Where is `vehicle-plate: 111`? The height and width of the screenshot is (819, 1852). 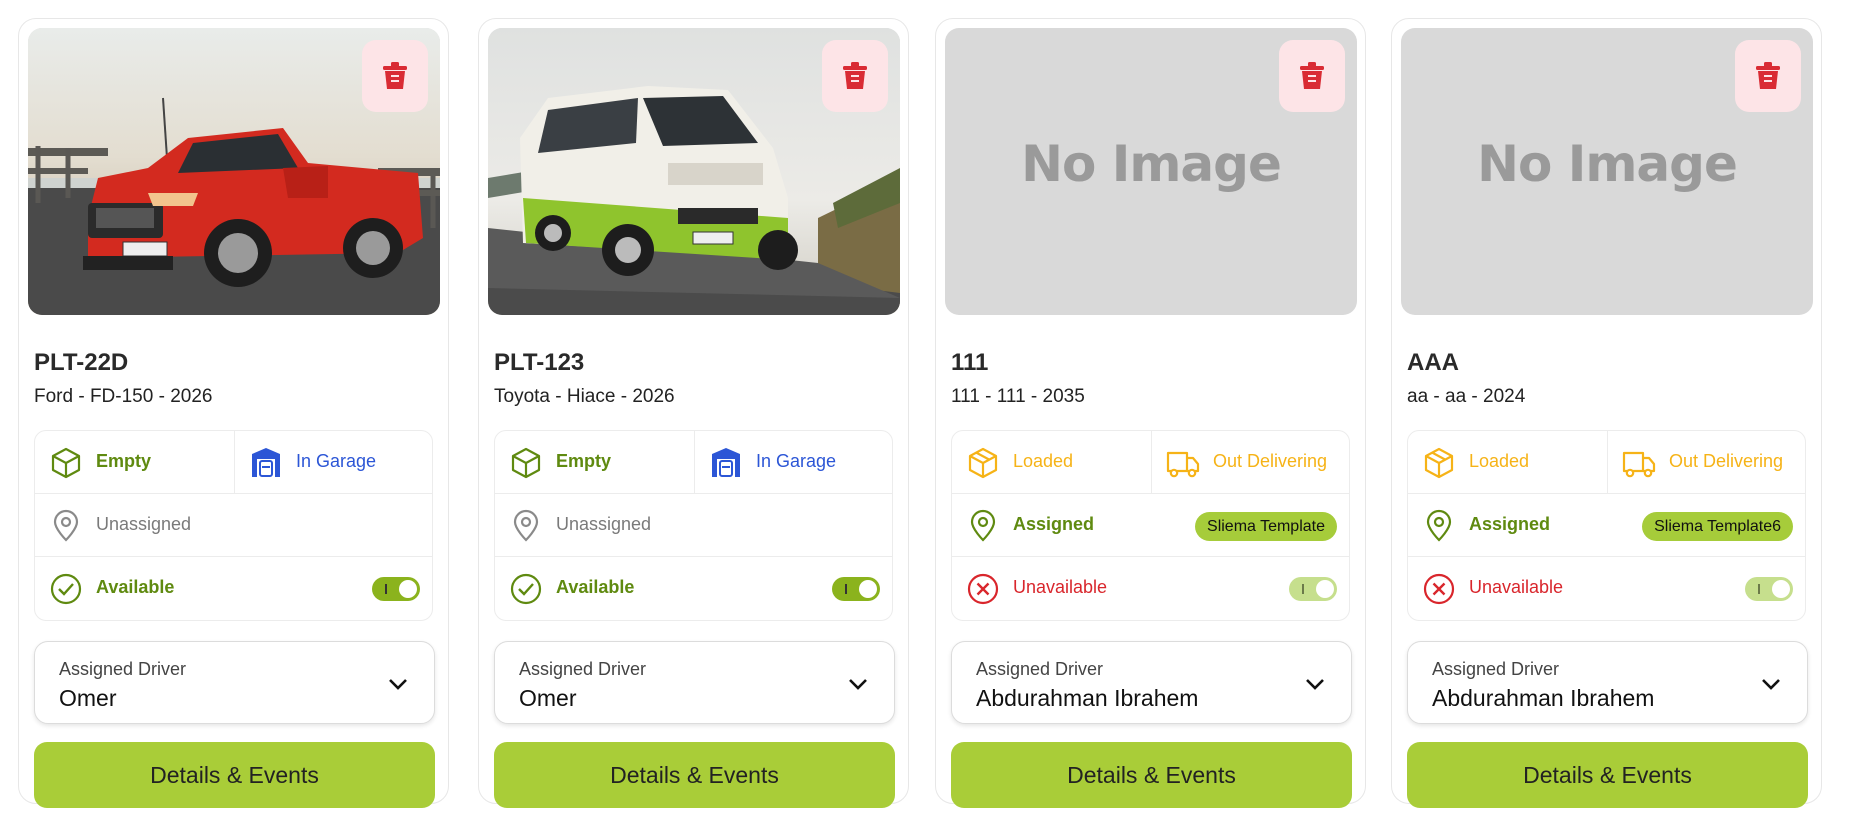
vehicle-plate: 111 is located at coordinates (970, 362).